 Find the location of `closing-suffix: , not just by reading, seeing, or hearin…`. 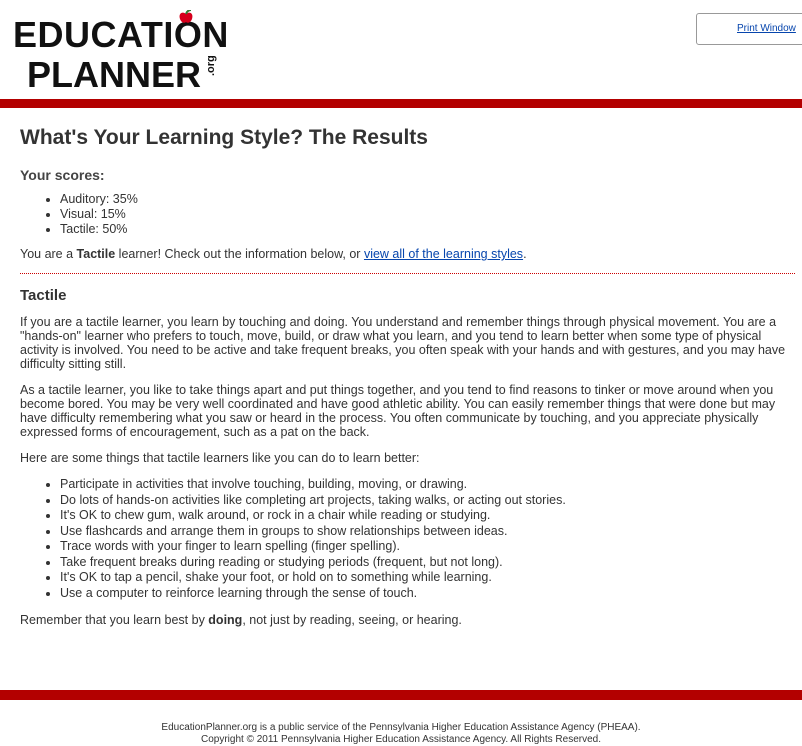

closing-suffix: , not just by reading, seeing, or hearin… is located at coordinates (352, 620).